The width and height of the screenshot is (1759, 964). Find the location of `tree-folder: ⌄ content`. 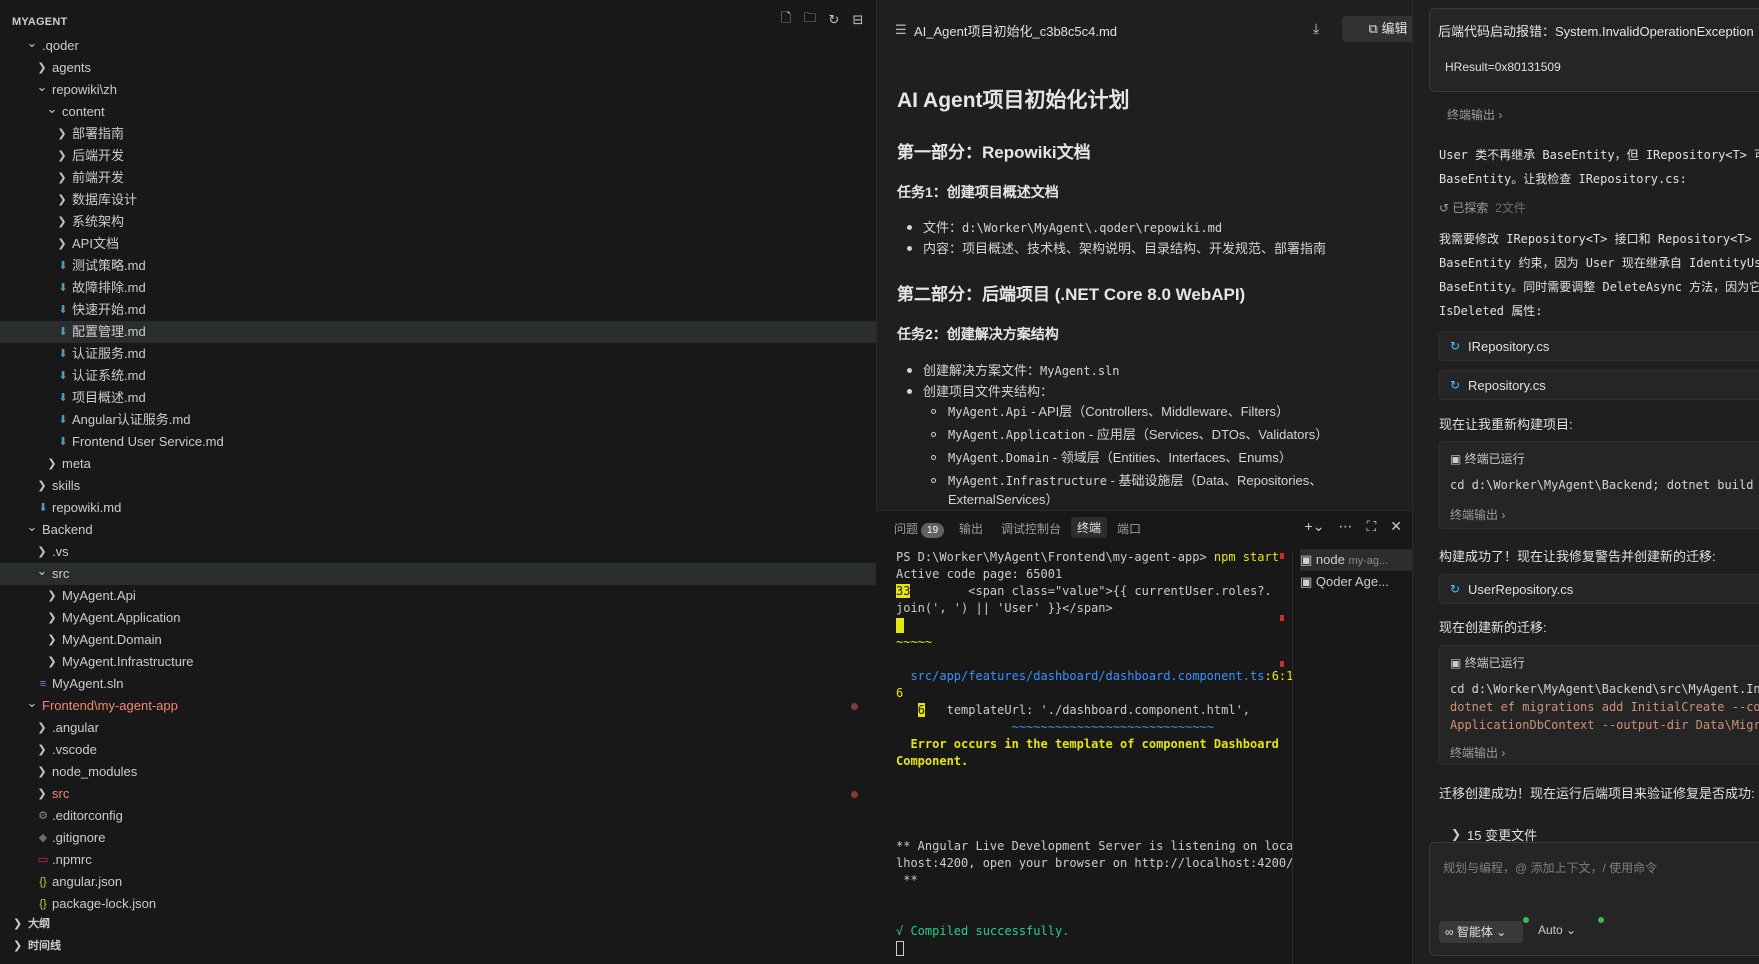

tree-folder: ⌄ content is located at coordinates (438, 112).